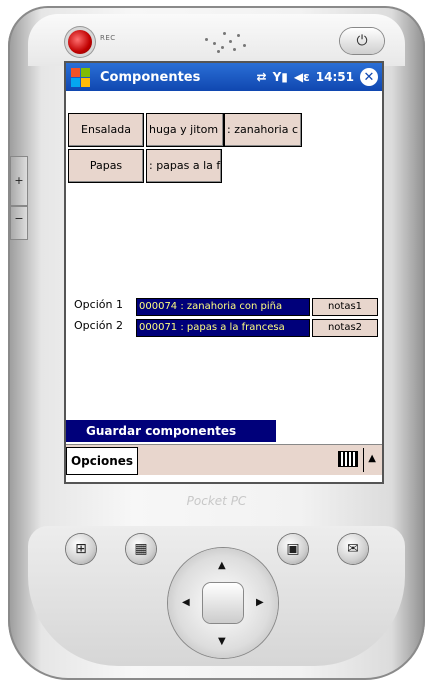 This screenshot has width=433, height=683. Describe the element at coordinates (263, 130) in the screenshot. I see `component-button-zanahoria: : zanahoria c` at that location.